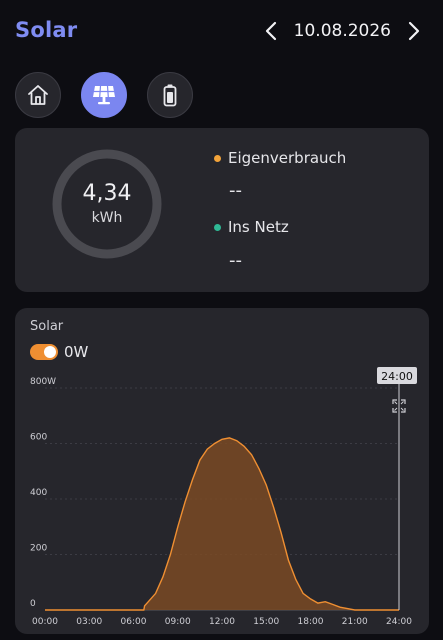  What do you see at coordinates (38, 493) in the screenshot?
I see `y-tick-label: 400` at bounding box center [38, 493].